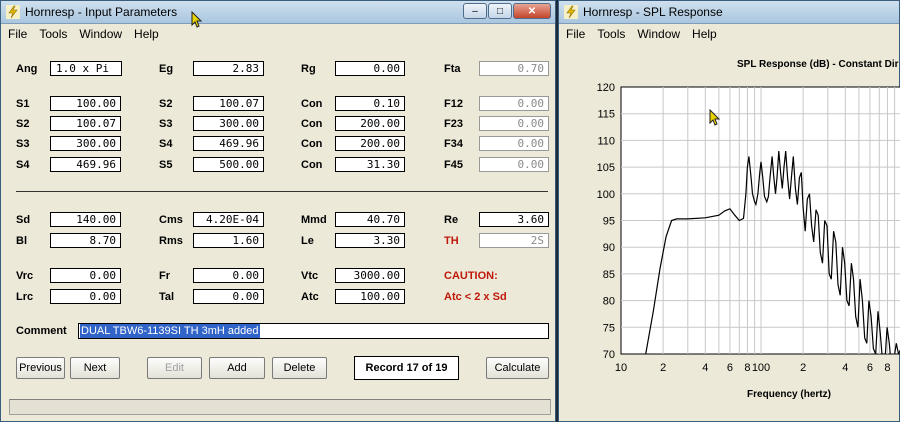  Describe the element at coordinates (471, 276) in the screenshot. I see `caution-label: CAUTION:` at that location.